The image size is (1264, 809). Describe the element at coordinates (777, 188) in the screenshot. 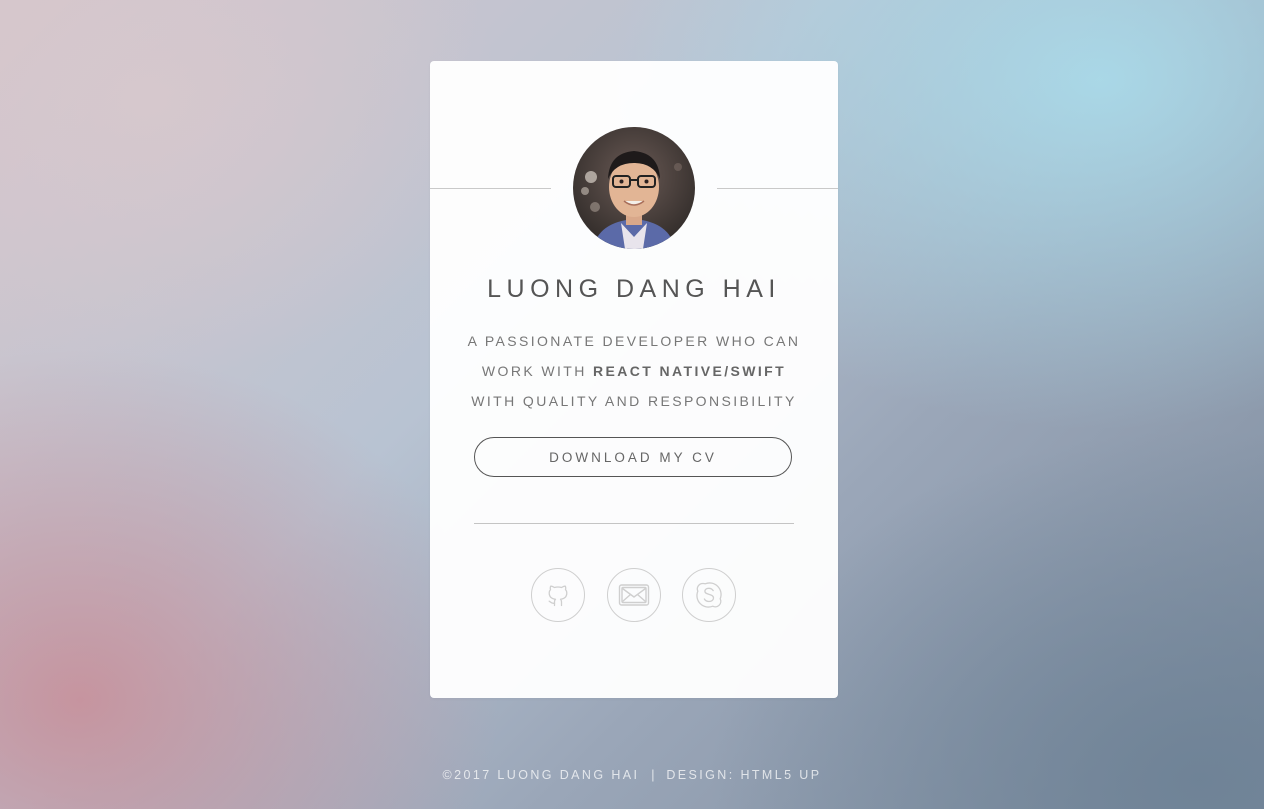

I see `header-rule-right` at that location.